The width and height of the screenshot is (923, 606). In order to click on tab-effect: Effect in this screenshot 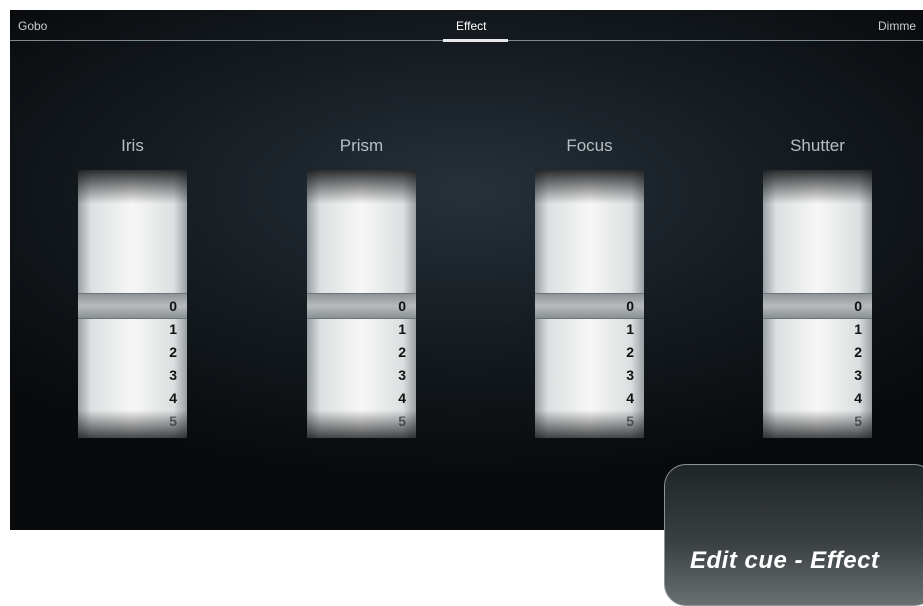, I will do `click(471, 26)`.